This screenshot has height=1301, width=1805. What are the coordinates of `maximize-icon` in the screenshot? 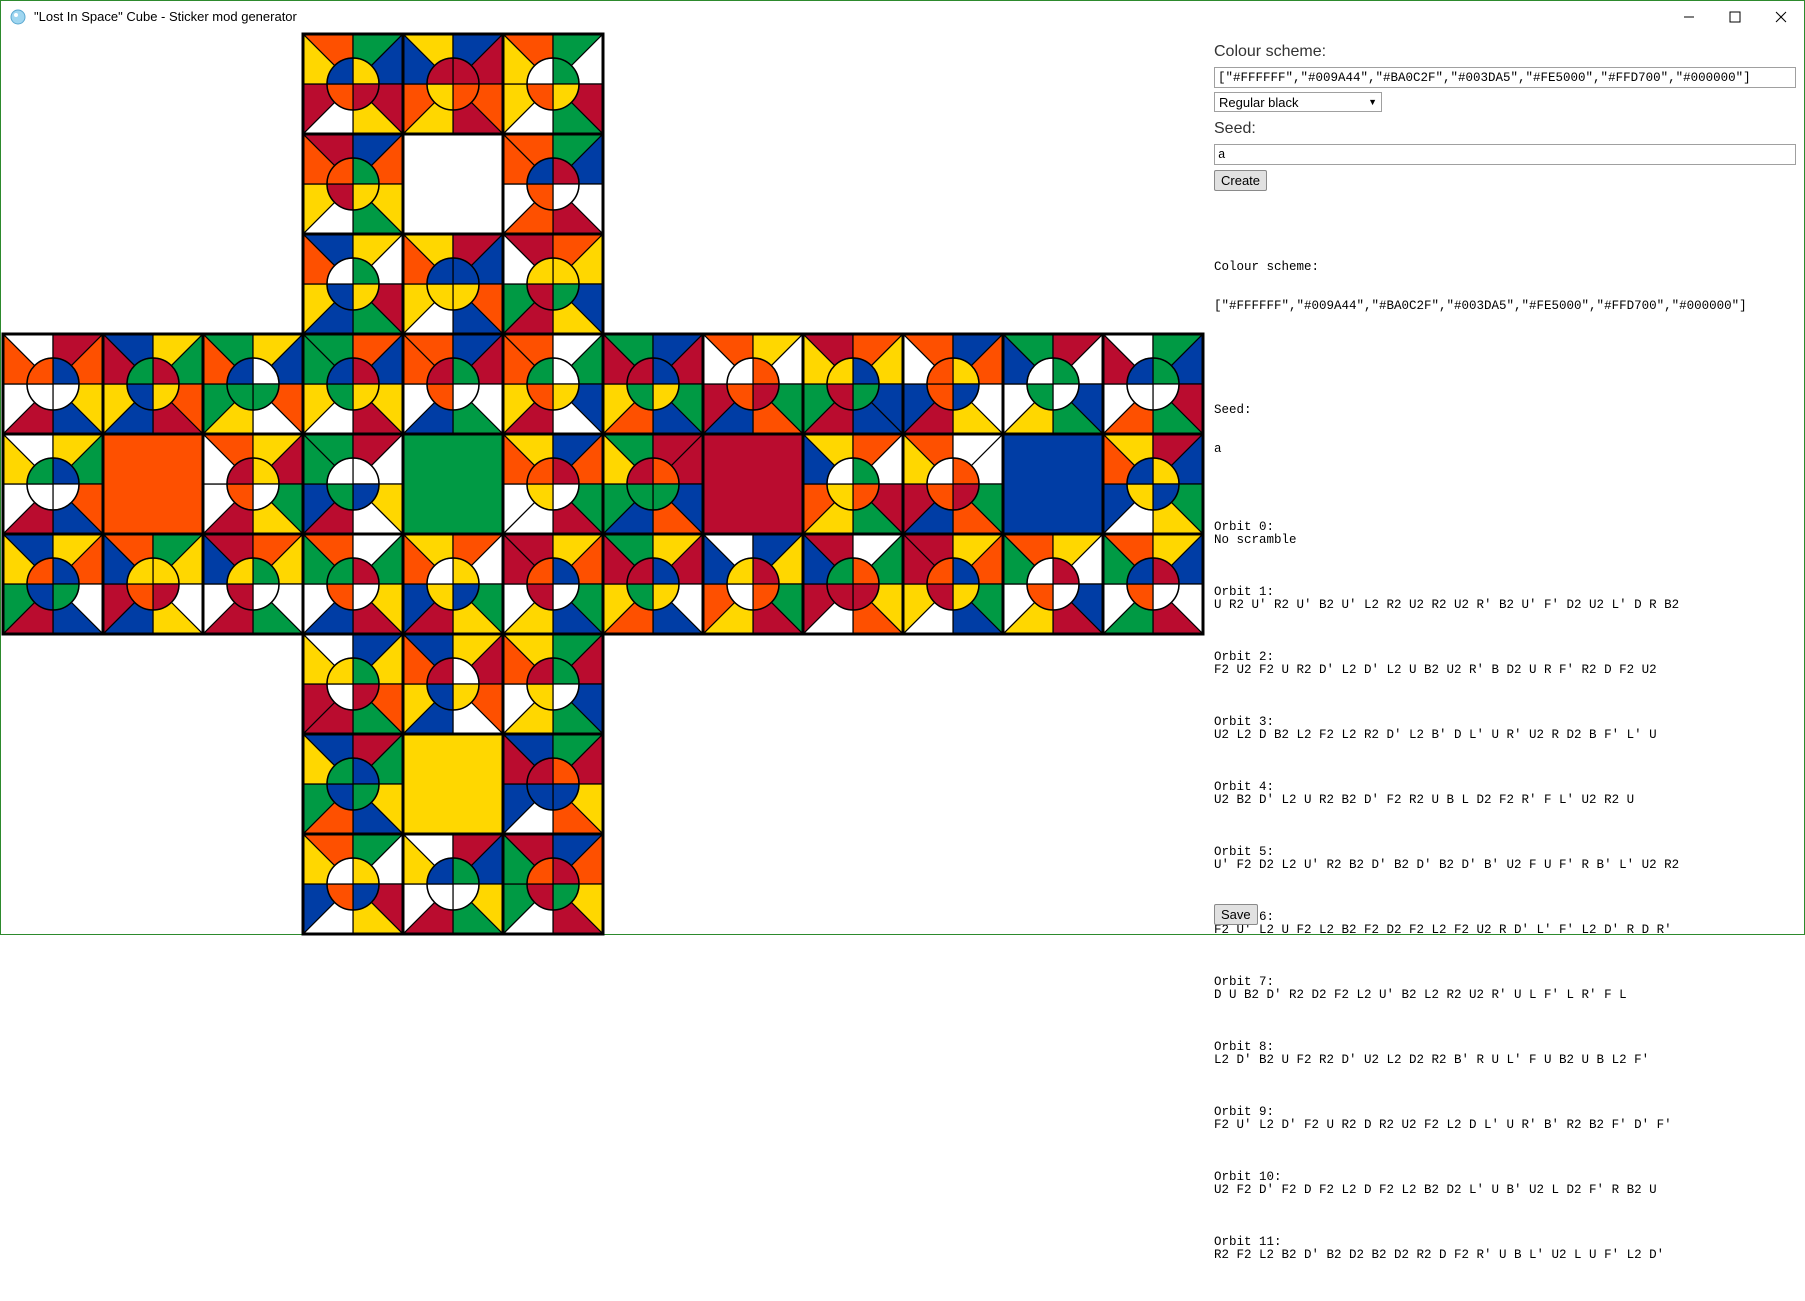 It's located at (1735, 16).